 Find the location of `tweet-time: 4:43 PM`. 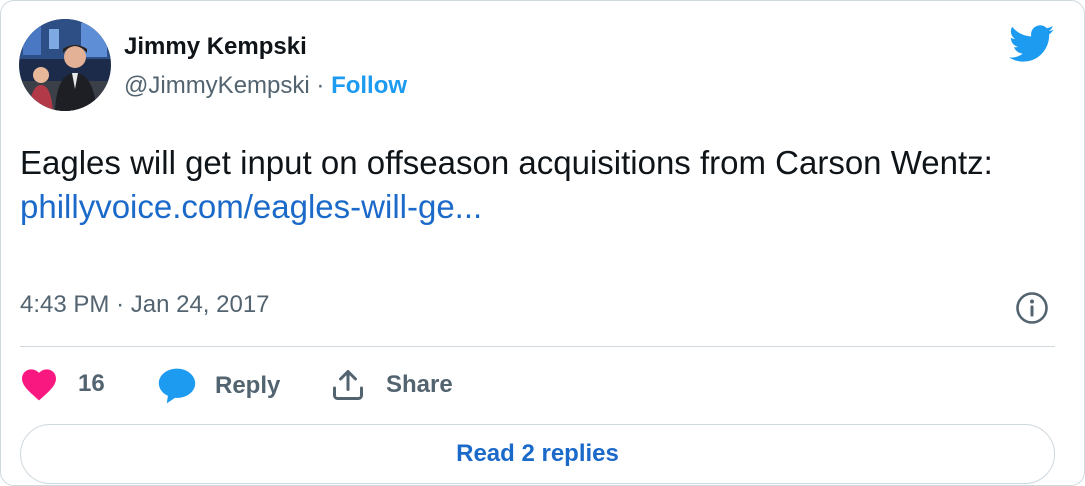

tweet-time: 4:43 PM is located at coordinates (65, 304).